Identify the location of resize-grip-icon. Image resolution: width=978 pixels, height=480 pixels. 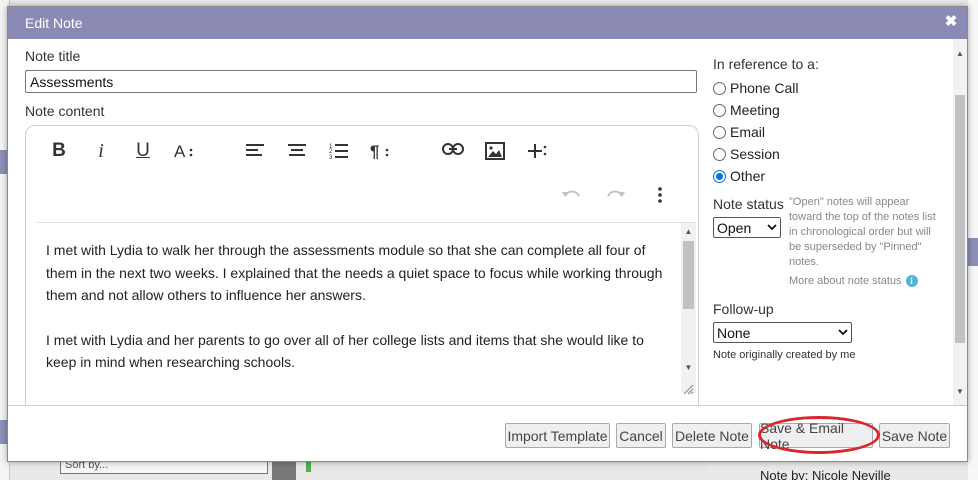
(688, 388).